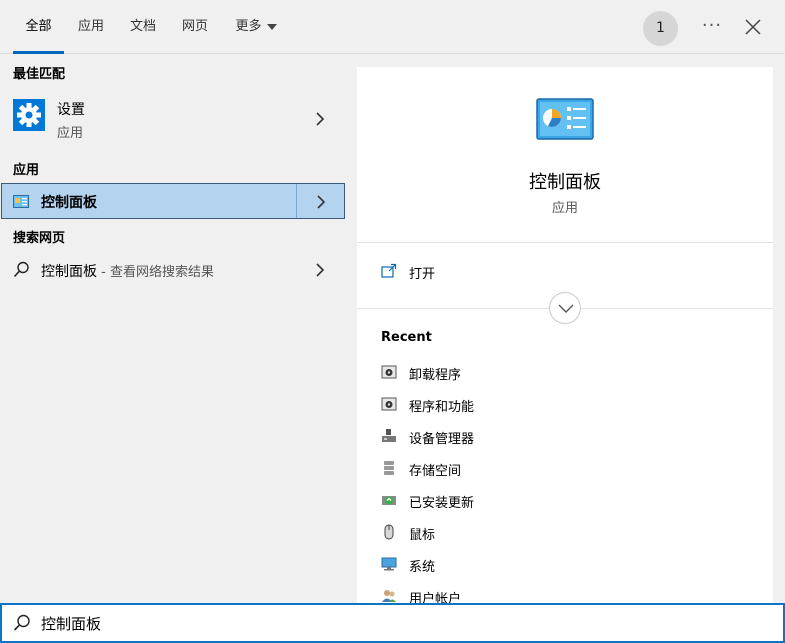 This screenshot has height=643, width=785. Describe the element at coordinates (565, 272) in the screenshot. I see `open-action: 打开` at that location.